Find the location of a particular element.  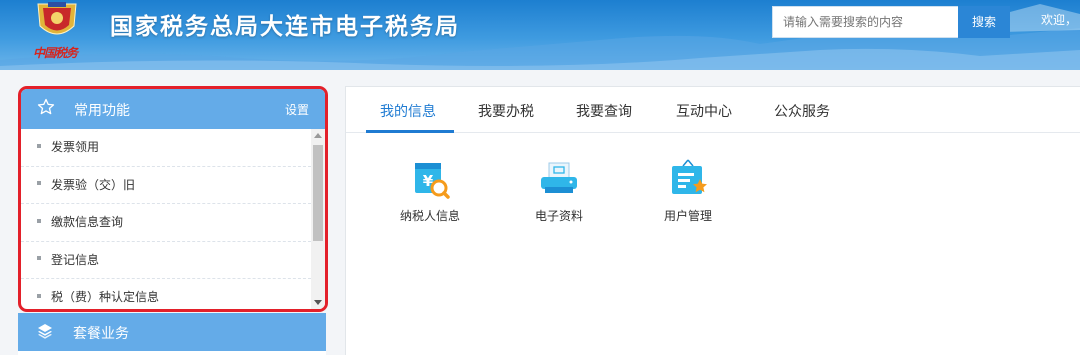

tab-tax-handling: 我要办税 is located at coordinates (506, 111).